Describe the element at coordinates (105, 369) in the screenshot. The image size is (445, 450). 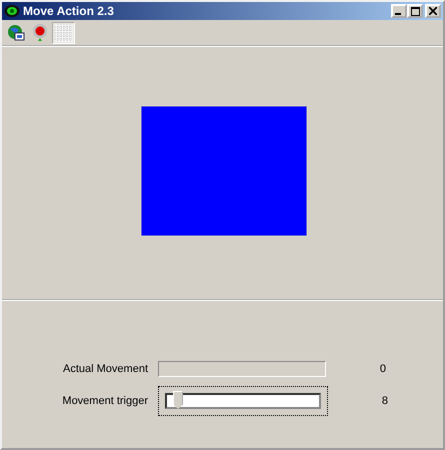
I see `control-label: Actual Movement` at that location.